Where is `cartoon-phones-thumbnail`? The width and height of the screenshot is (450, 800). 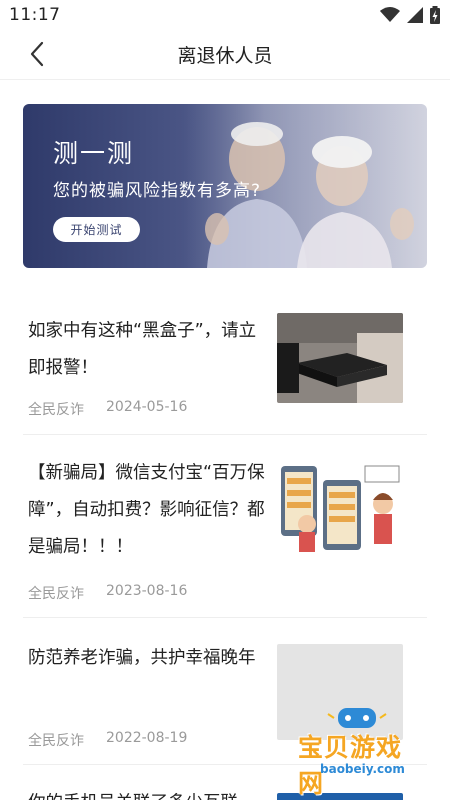
cartoon-phones-thumbnail is located at coordinates (340, 506).